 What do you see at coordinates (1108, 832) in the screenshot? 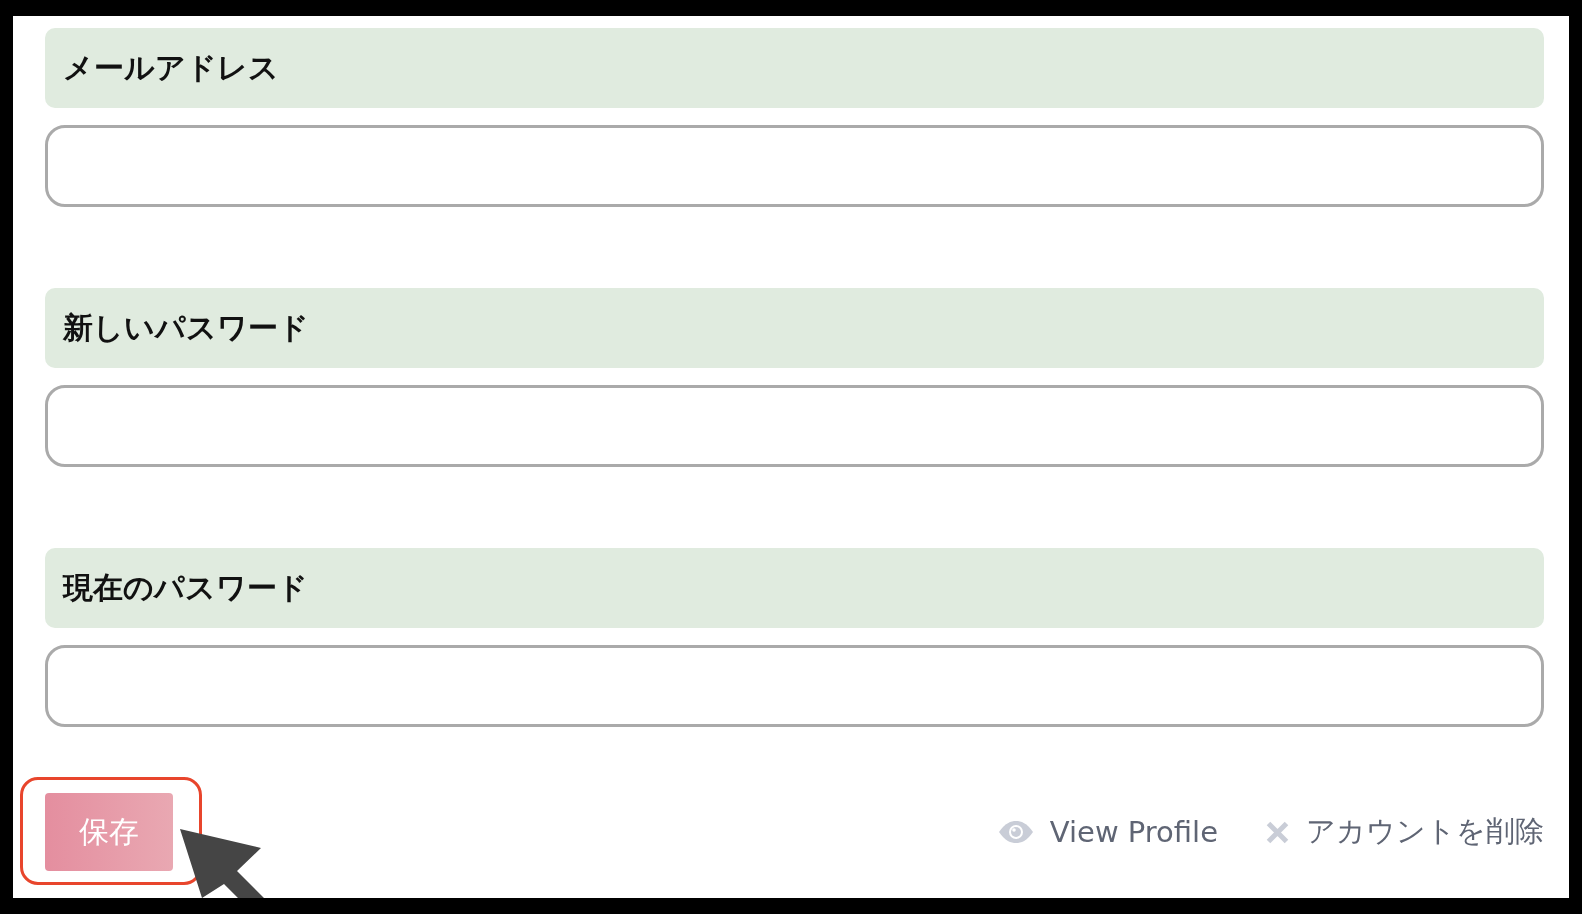
I see `view-profile-link: View Profile` at bounding box center [1108, 832].